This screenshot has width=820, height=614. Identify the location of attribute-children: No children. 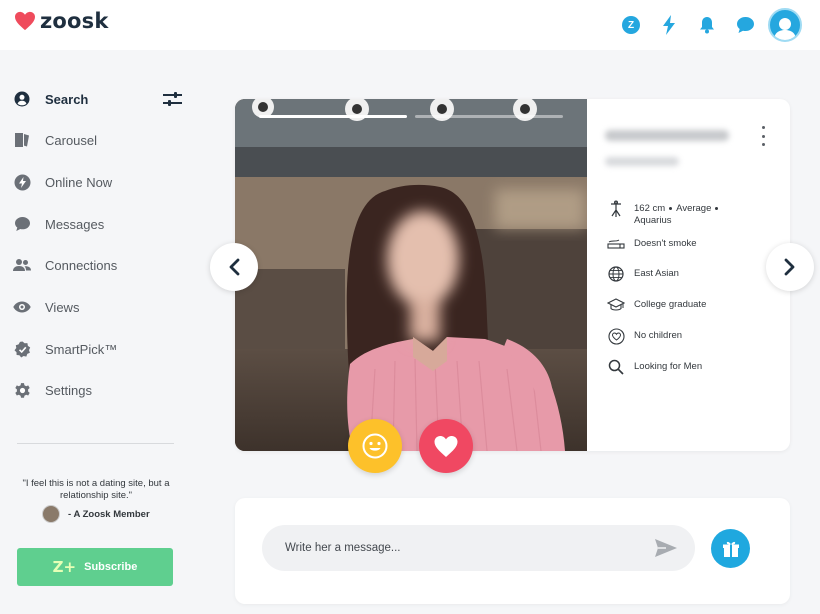
(644, 336).